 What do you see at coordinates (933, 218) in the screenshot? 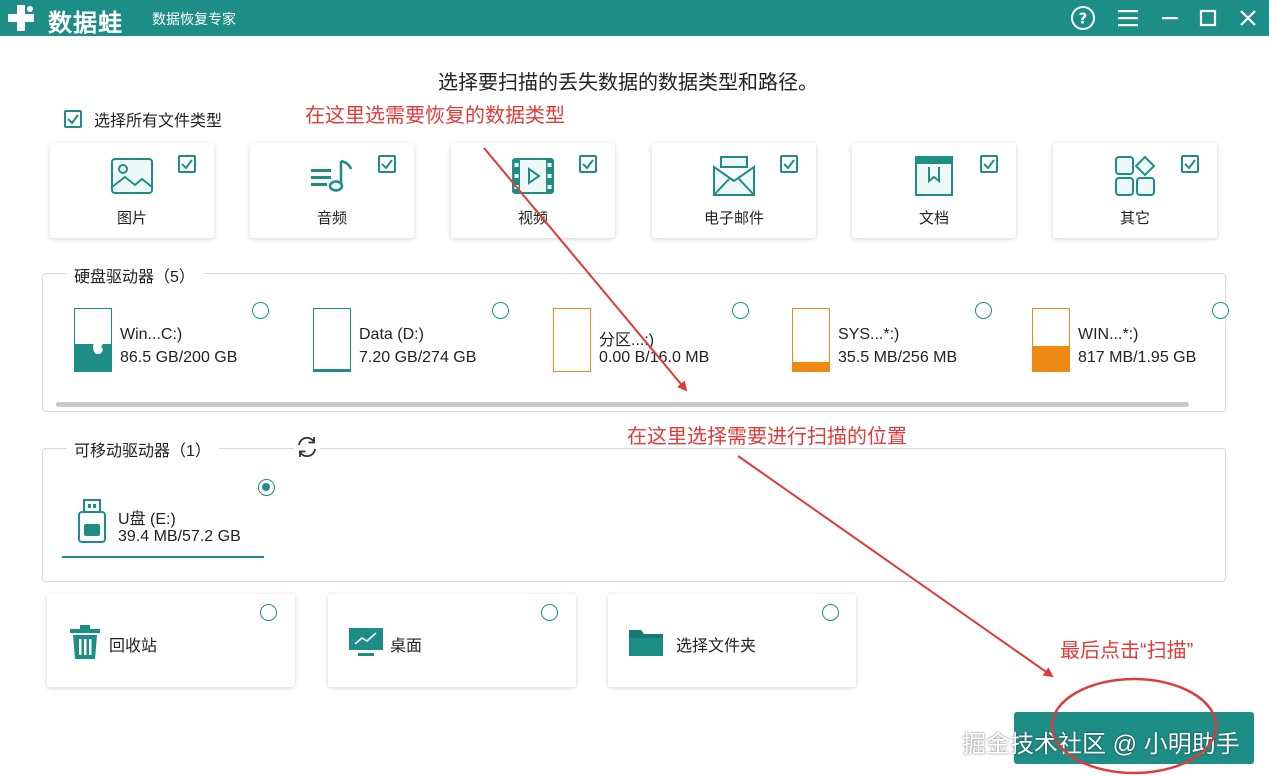
I see `type-label-document: 文档` at bounding box center [933, 218].